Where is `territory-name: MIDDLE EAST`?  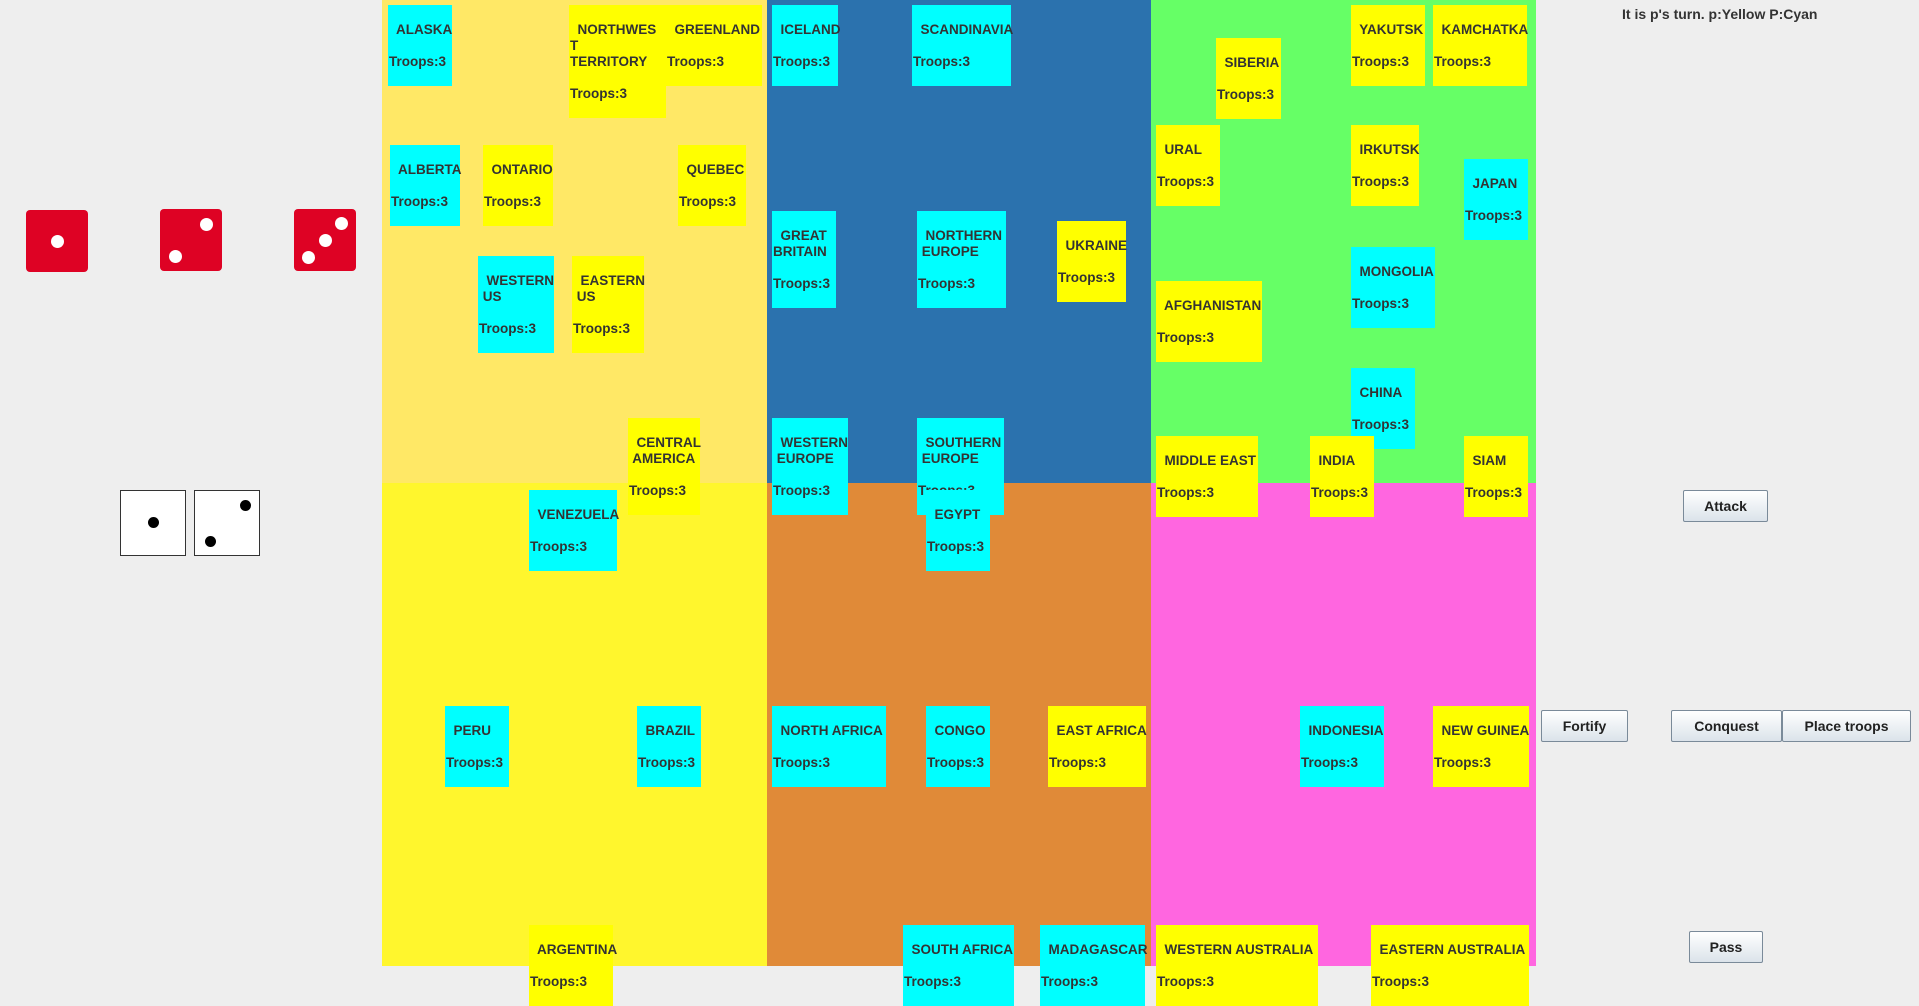
territory-name: MIDDLE EAST is located at coordinates (1210, 460).